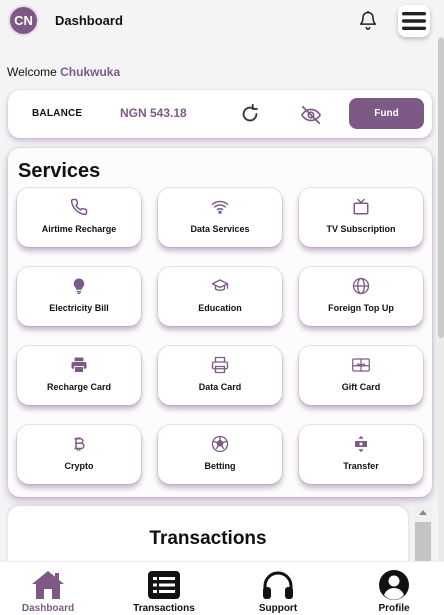 The width and height of the screenshot is (444, 615). What do you see at coordinates (215, 22) in the screenshot?
I see `app-header: CN Dashboard` at bounding box center [215, 22].